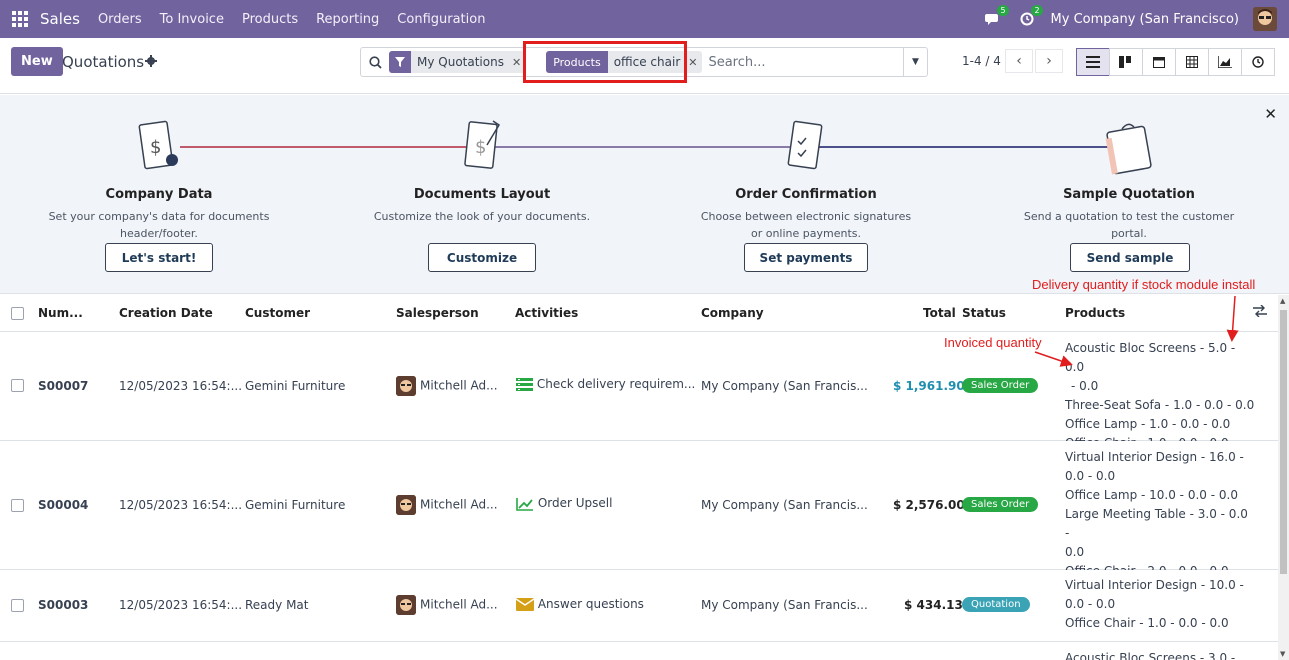 The height and width of the screenshot is (660, 1289). I want to click on facet-value: My Quotations, so click(460, 62).